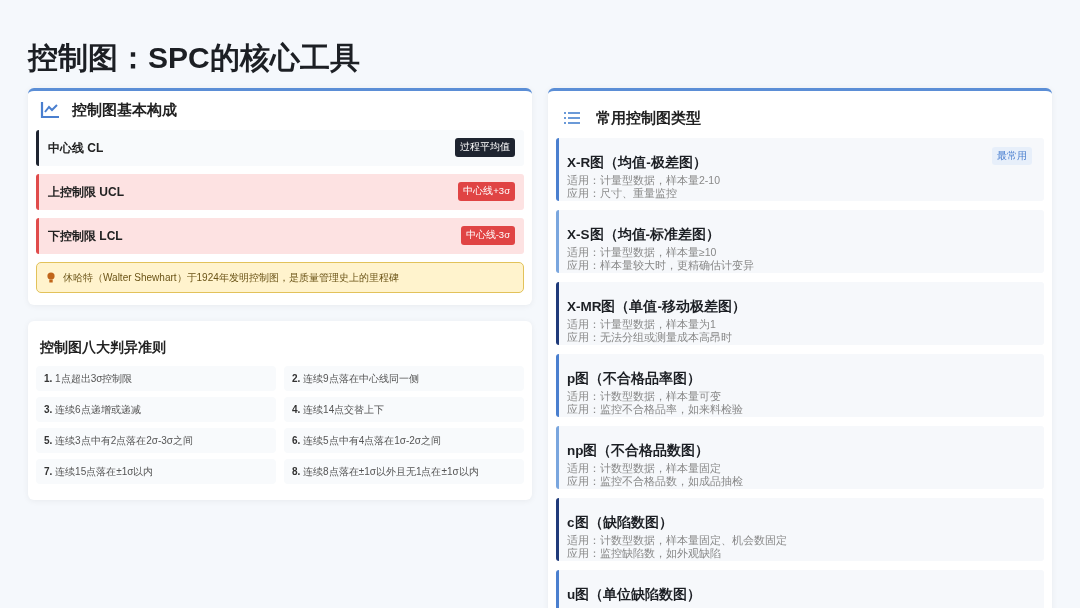 This screenshot has width=1080, height=608. Describe the element at coordinates (677, 540) in the screenshot. I see `description-line: 适用：计数型数据，样本量固定、机会数固定` at that location.